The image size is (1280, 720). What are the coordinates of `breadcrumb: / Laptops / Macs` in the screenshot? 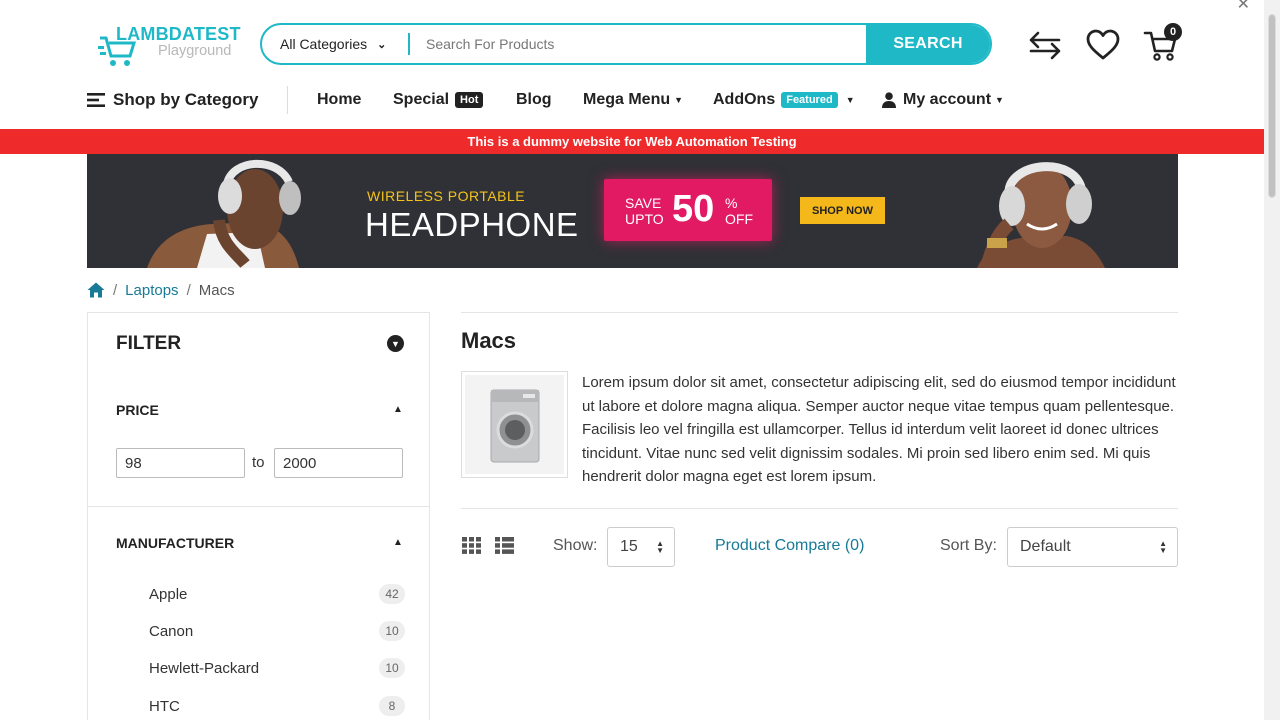 It's located at (161, 290).